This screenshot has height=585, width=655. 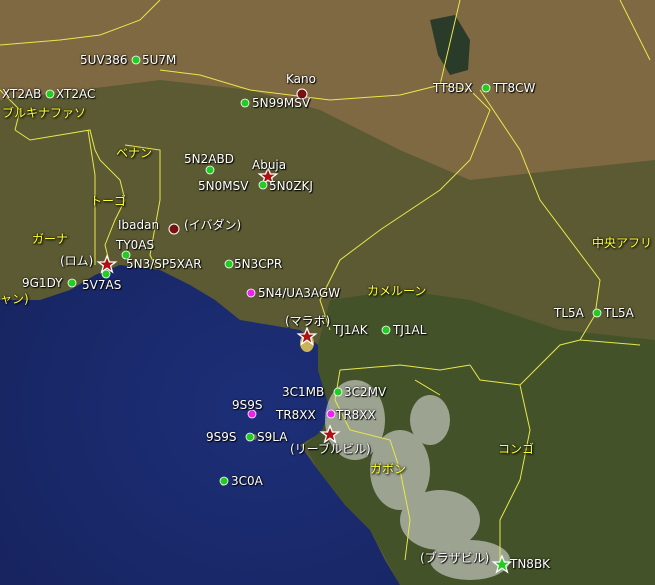 What do you see at coordinates (108, 201) in the screenshot?
I see `country-togo: トーゴ` at bounding box center [108, 201].